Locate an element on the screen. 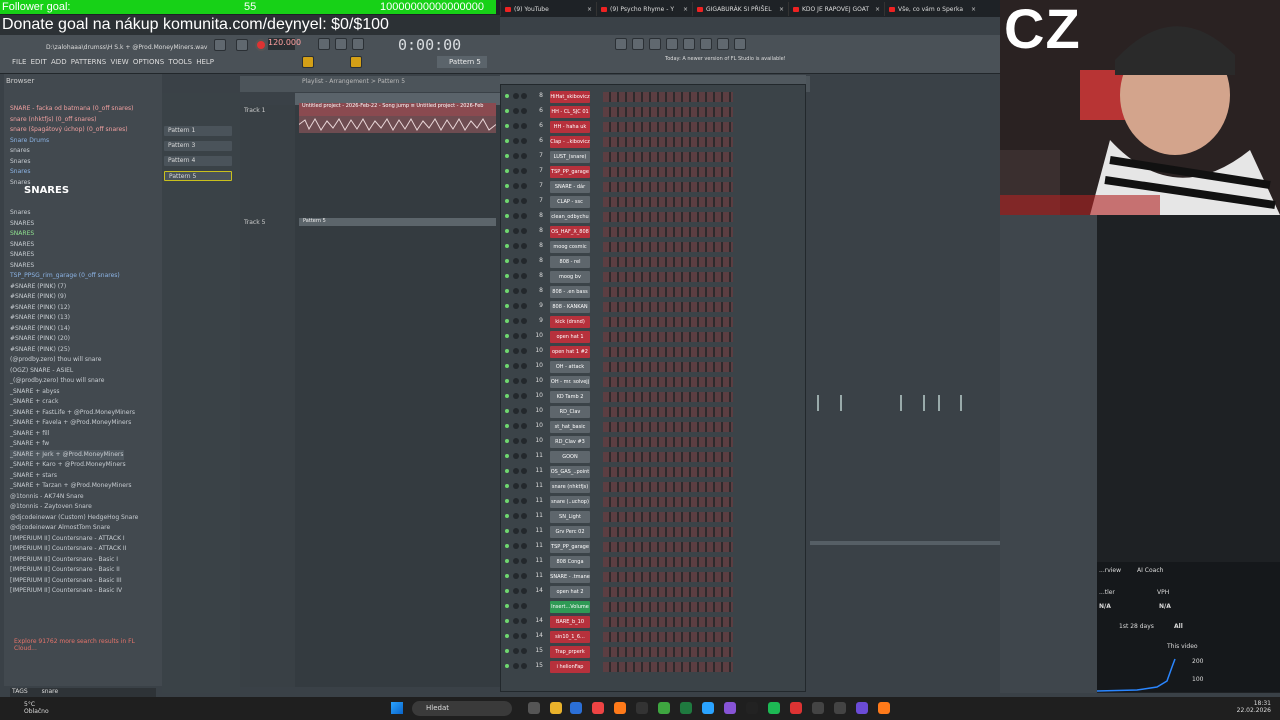 The width and height of the screenshot is (1280, 720). channel-row: 7 LUST_(snare) is located at coordinates (651, 157).